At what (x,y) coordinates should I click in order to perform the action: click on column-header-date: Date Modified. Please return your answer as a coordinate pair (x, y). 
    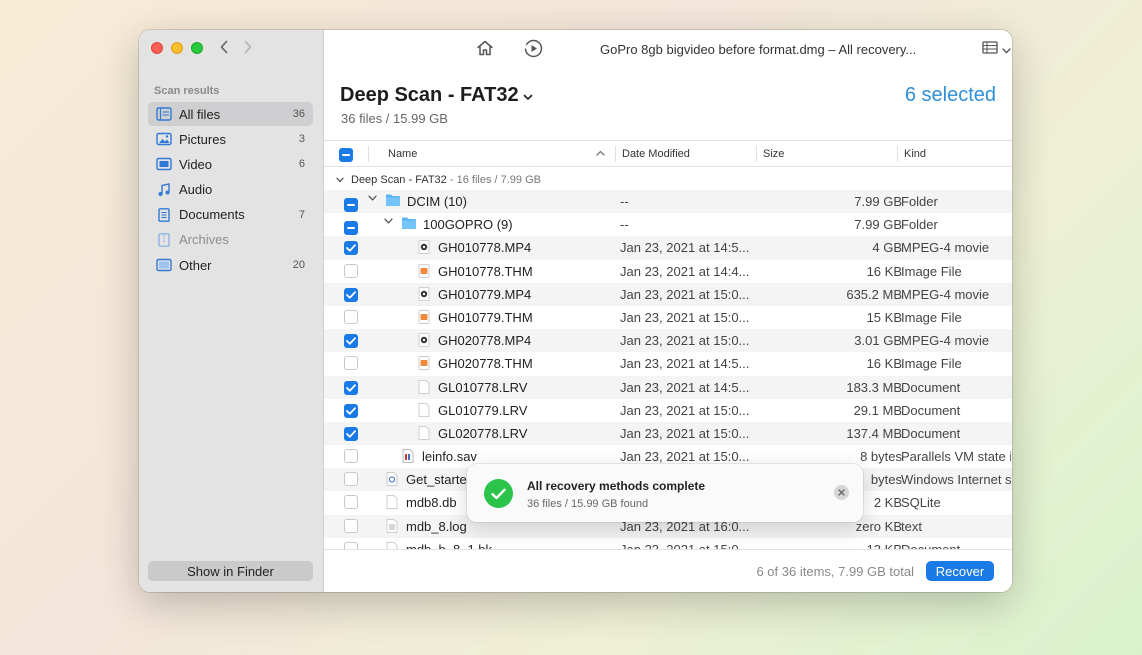
    Looking at the image, I should click on (656, 154).